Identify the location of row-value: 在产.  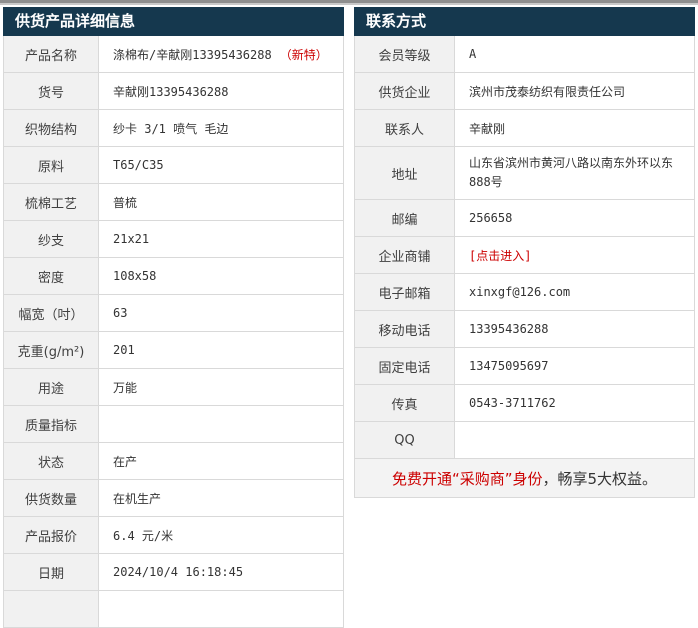
(125, 461).